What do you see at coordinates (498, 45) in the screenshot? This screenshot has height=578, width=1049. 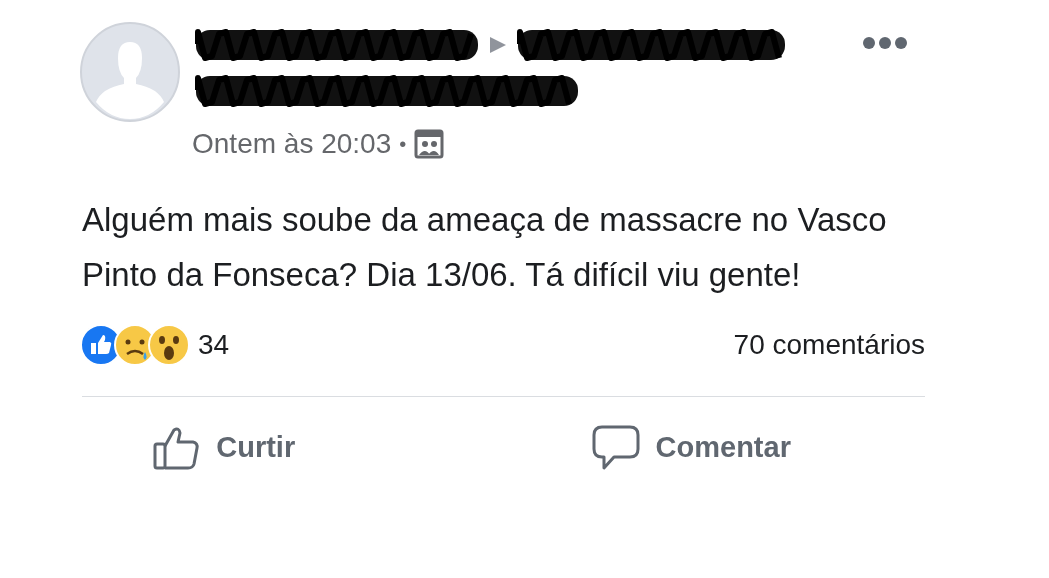 I see `triangle-arrow-icon` at bounding box center [498, 45].